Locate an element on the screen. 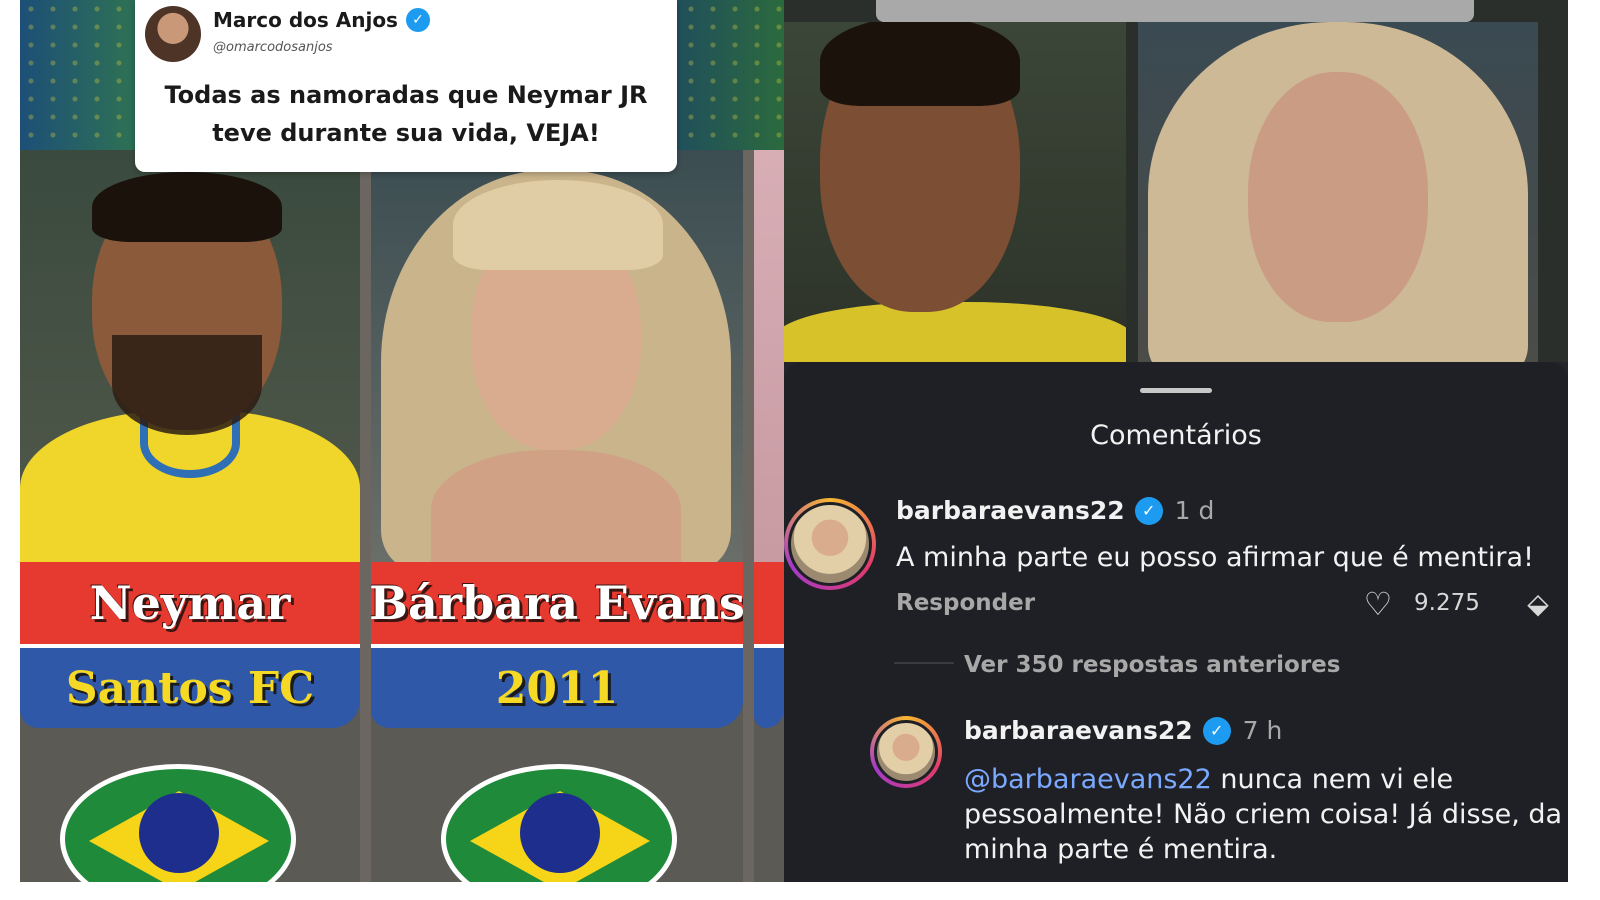 This screenshot has height=900, width=1600. subtitle-banner: 2011 is located at coordinates (557, 686).